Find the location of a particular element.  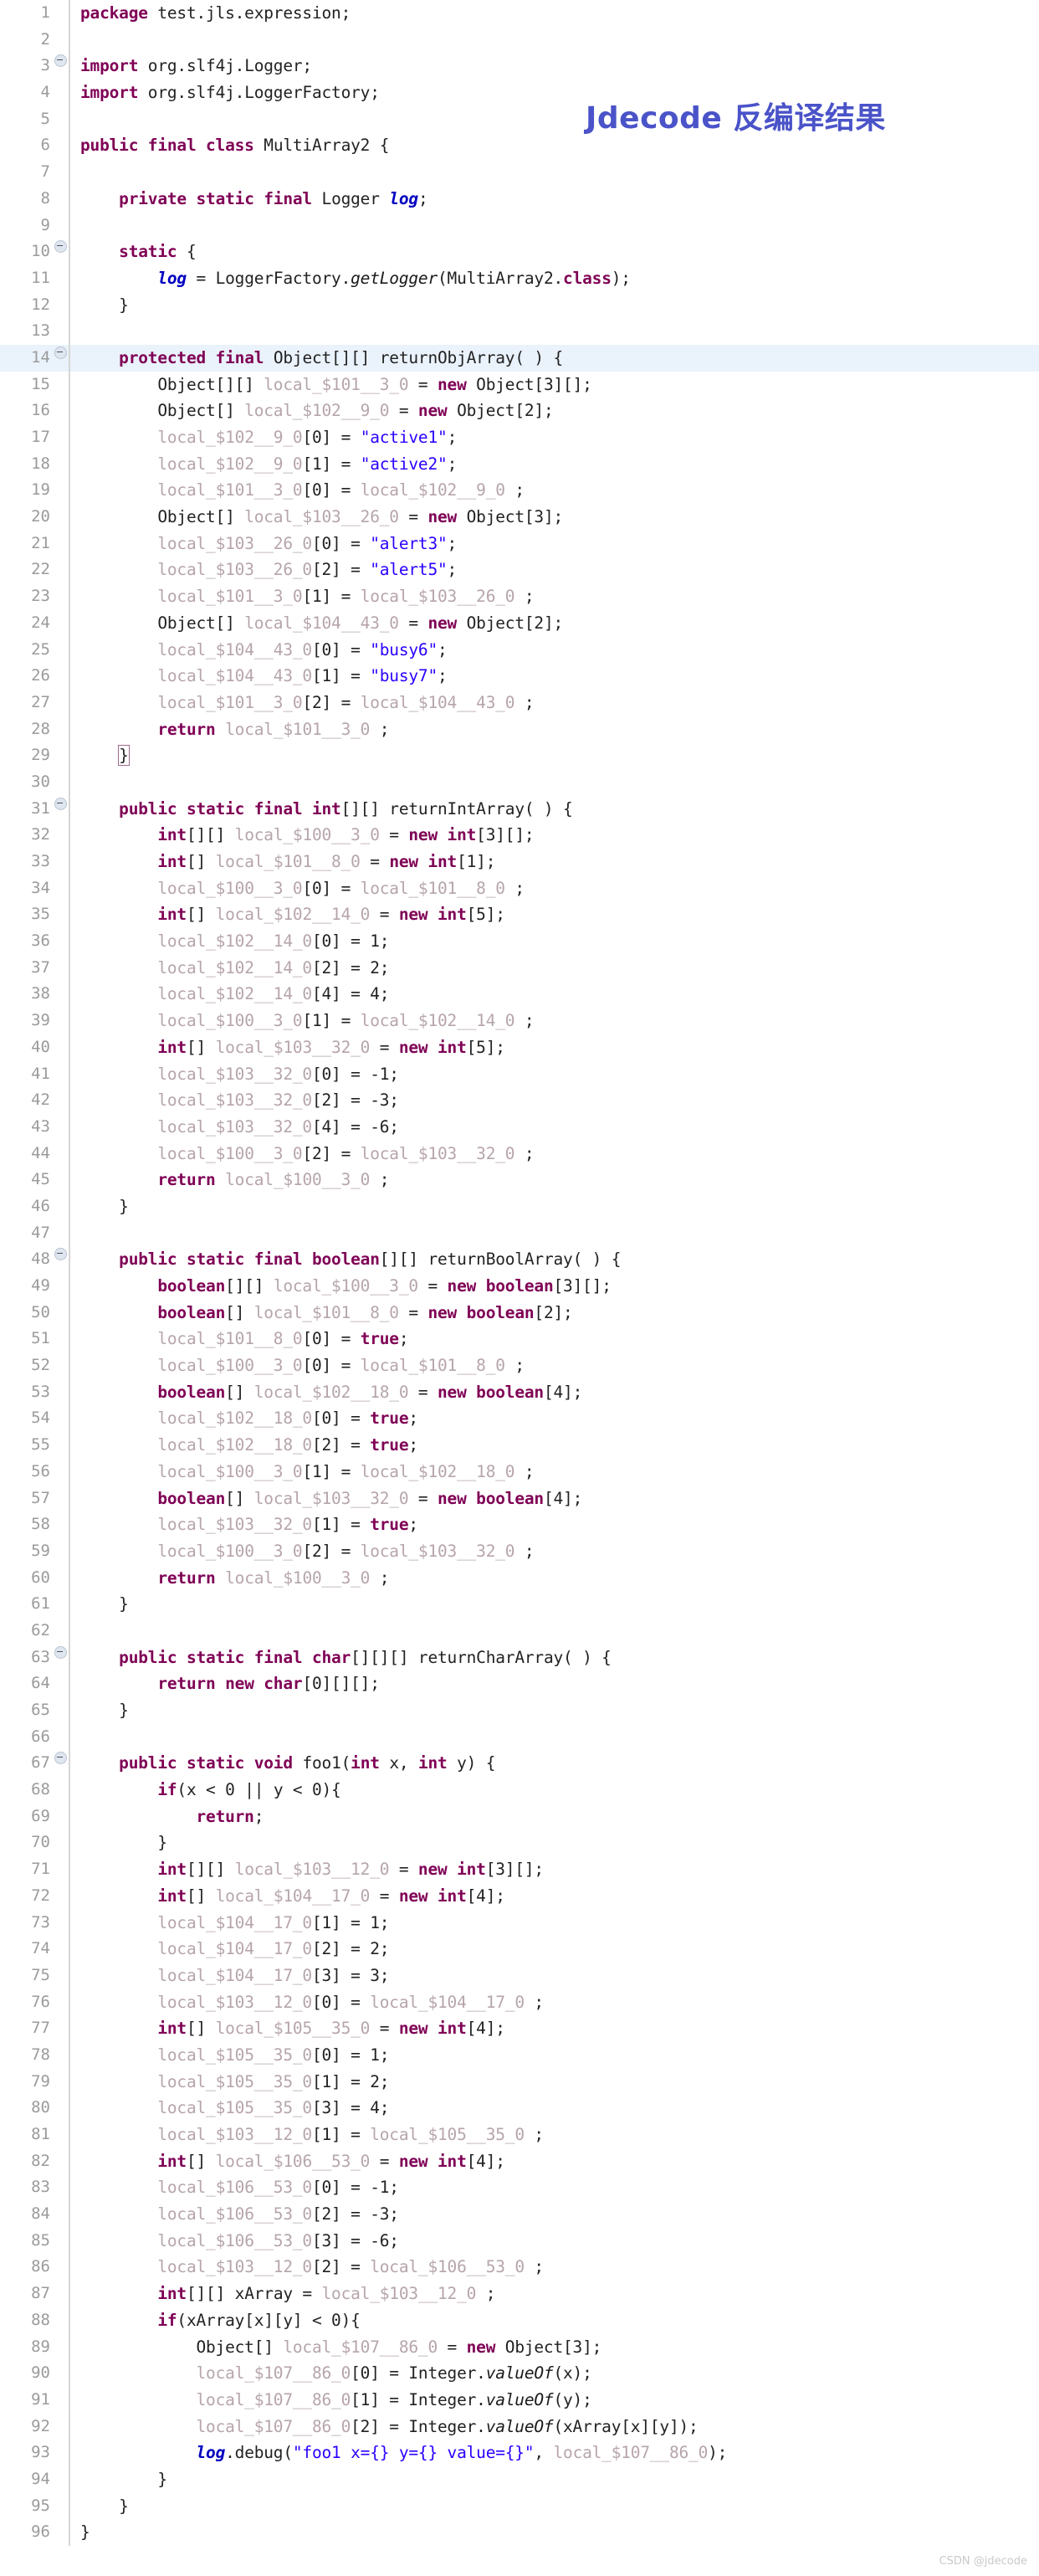

code-line-text: local_$104__43_0[0] = "busy6"; is located at coordinates (554, 650).